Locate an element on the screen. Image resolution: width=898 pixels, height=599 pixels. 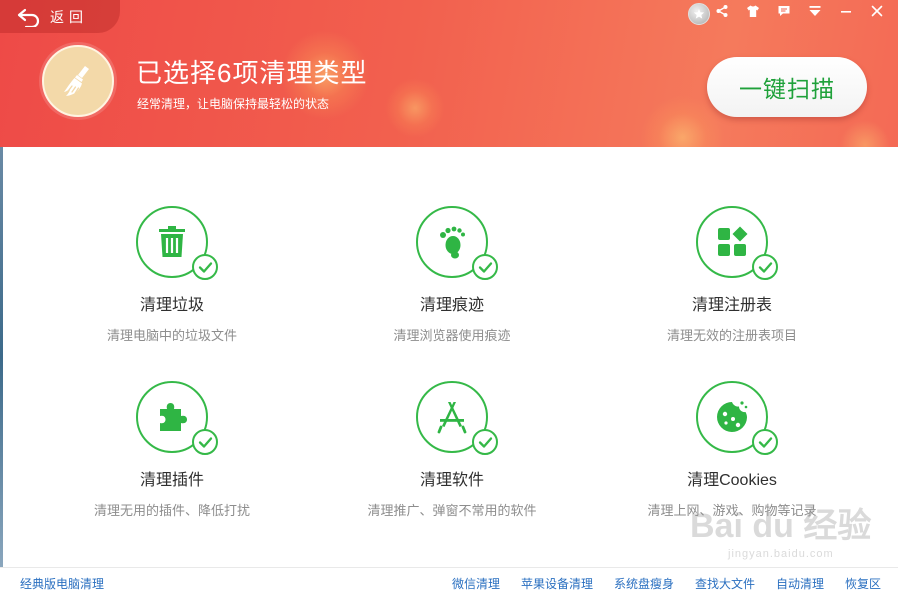
classic-version-link: 经典版电脑清理 is located at coordinates (62, 583).